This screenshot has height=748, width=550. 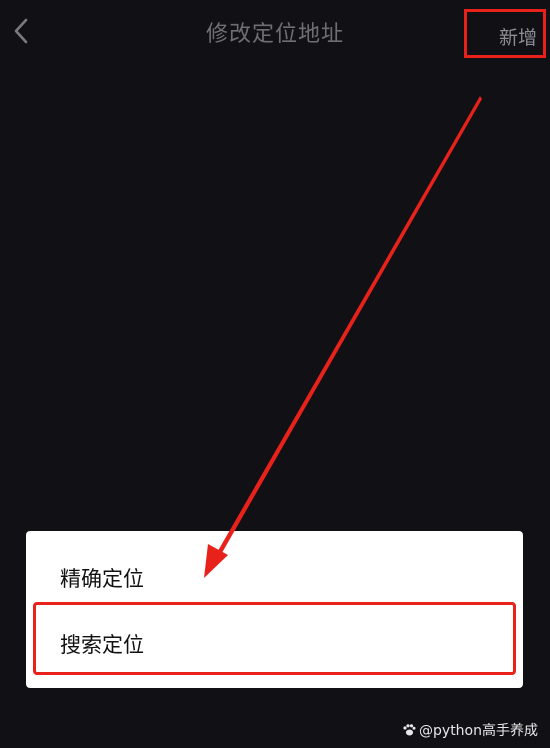 I want to click on search-location-option: 搜索定位, so click(x=102, y=644).